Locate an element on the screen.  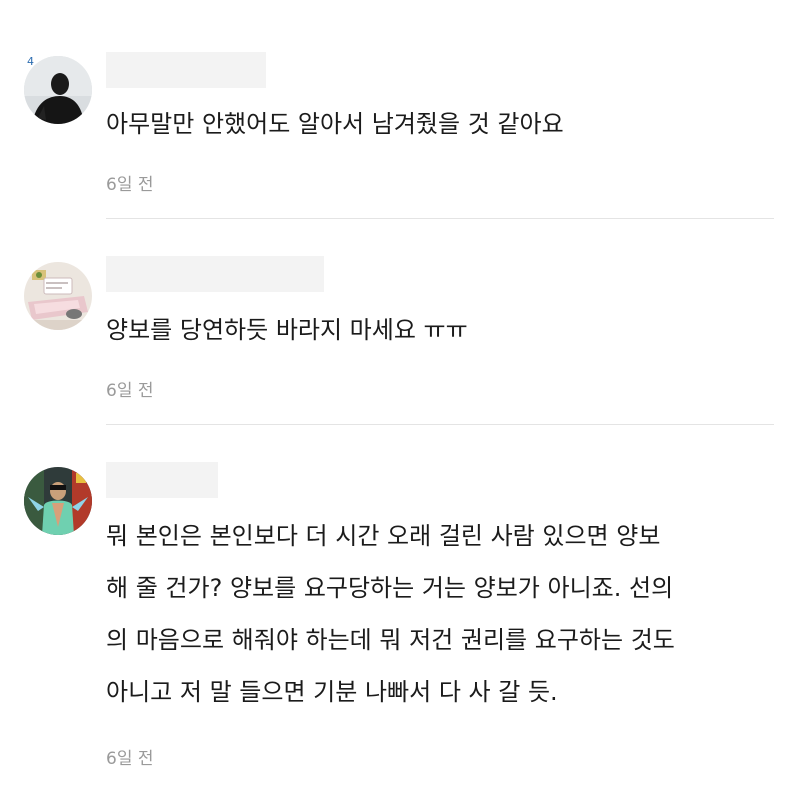
comment-timestamp: 6일 전 is located at coordinates (130, 759).